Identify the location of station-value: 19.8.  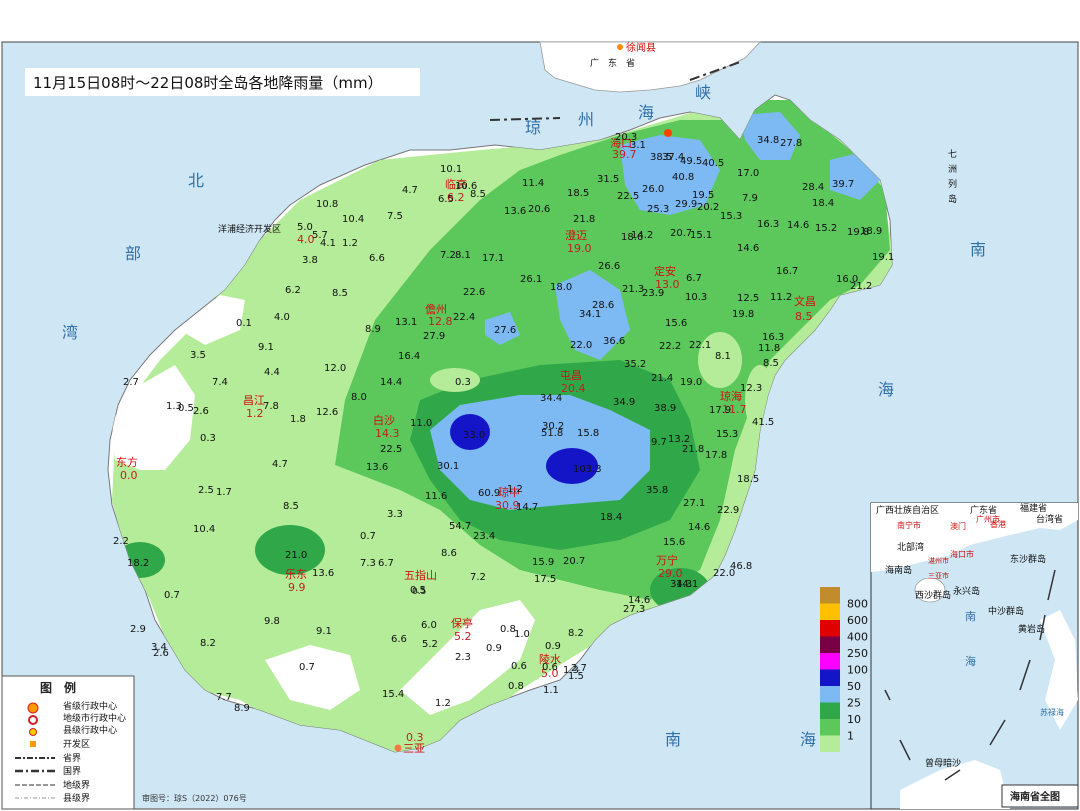
(743, 314).